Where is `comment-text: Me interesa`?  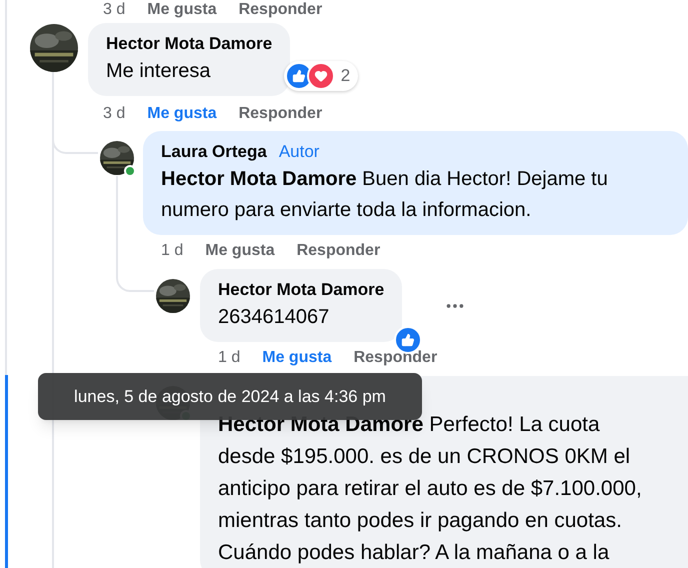 comment-text: Me interesa is located at coordinates (159, 71).